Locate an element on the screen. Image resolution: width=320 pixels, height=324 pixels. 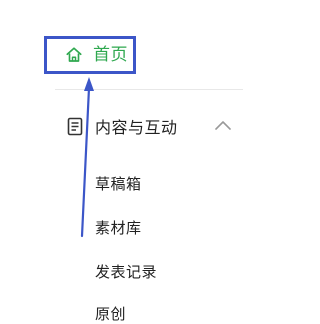
sidebar-item-home: 首页 is located at coordinates (90, 55).